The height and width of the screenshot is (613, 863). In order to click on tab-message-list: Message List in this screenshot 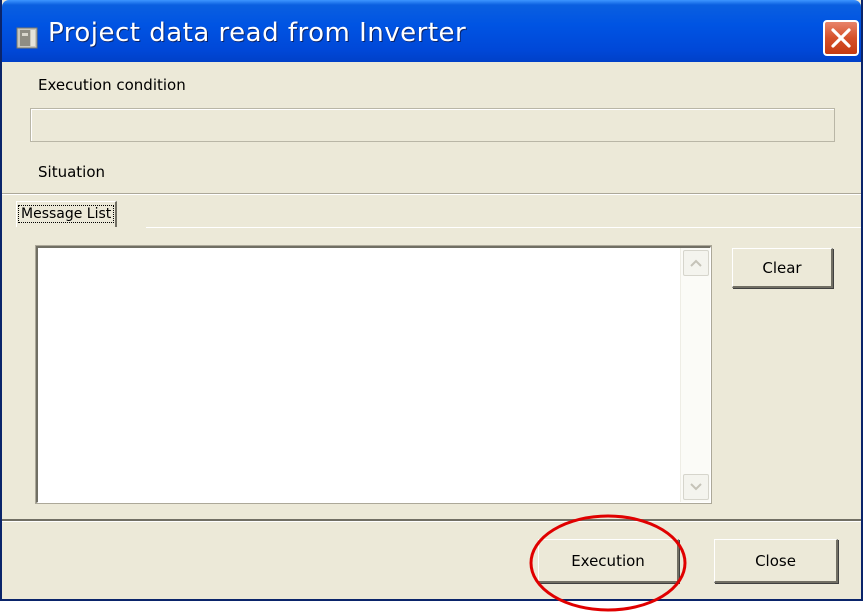, I will do `click(67, 214)`.